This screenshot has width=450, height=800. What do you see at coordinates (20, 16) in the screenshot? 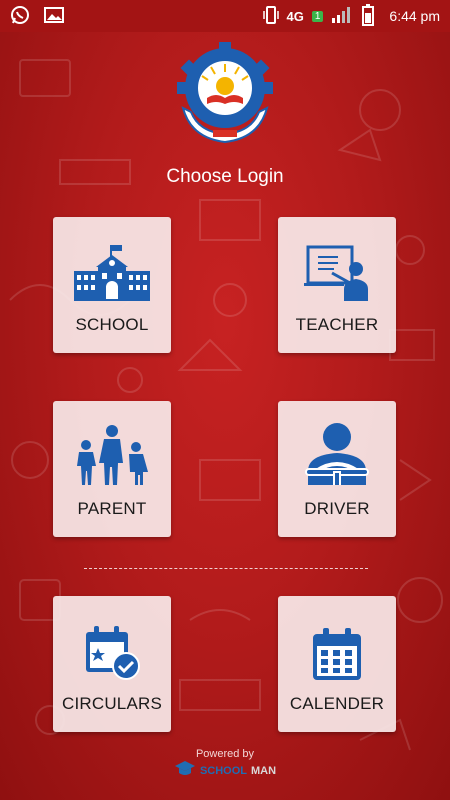
I see `whatsapp-icon` at bounding box center [20, 16].